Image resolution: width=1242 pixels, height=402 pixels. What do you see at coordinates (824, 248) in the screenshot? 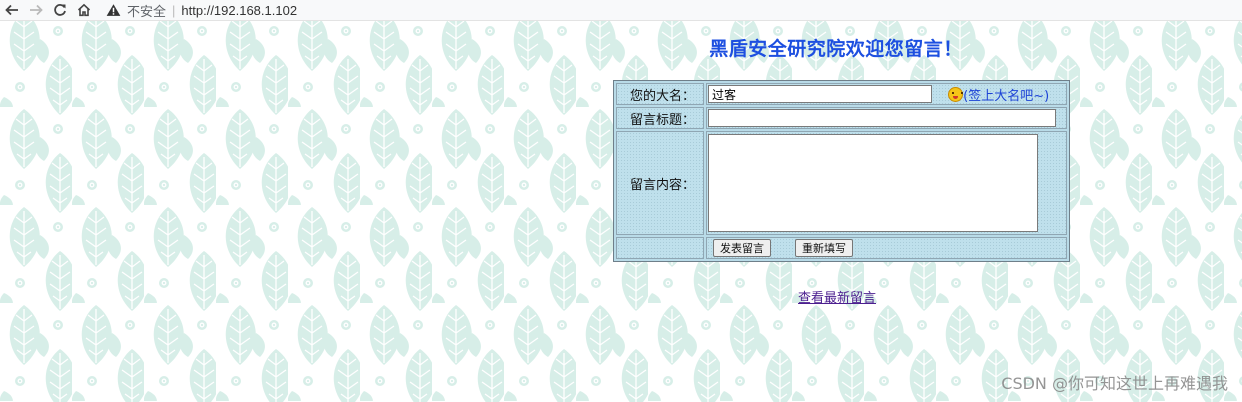
I see `reset-button: 重新填写` at bounding box center [824, 248].